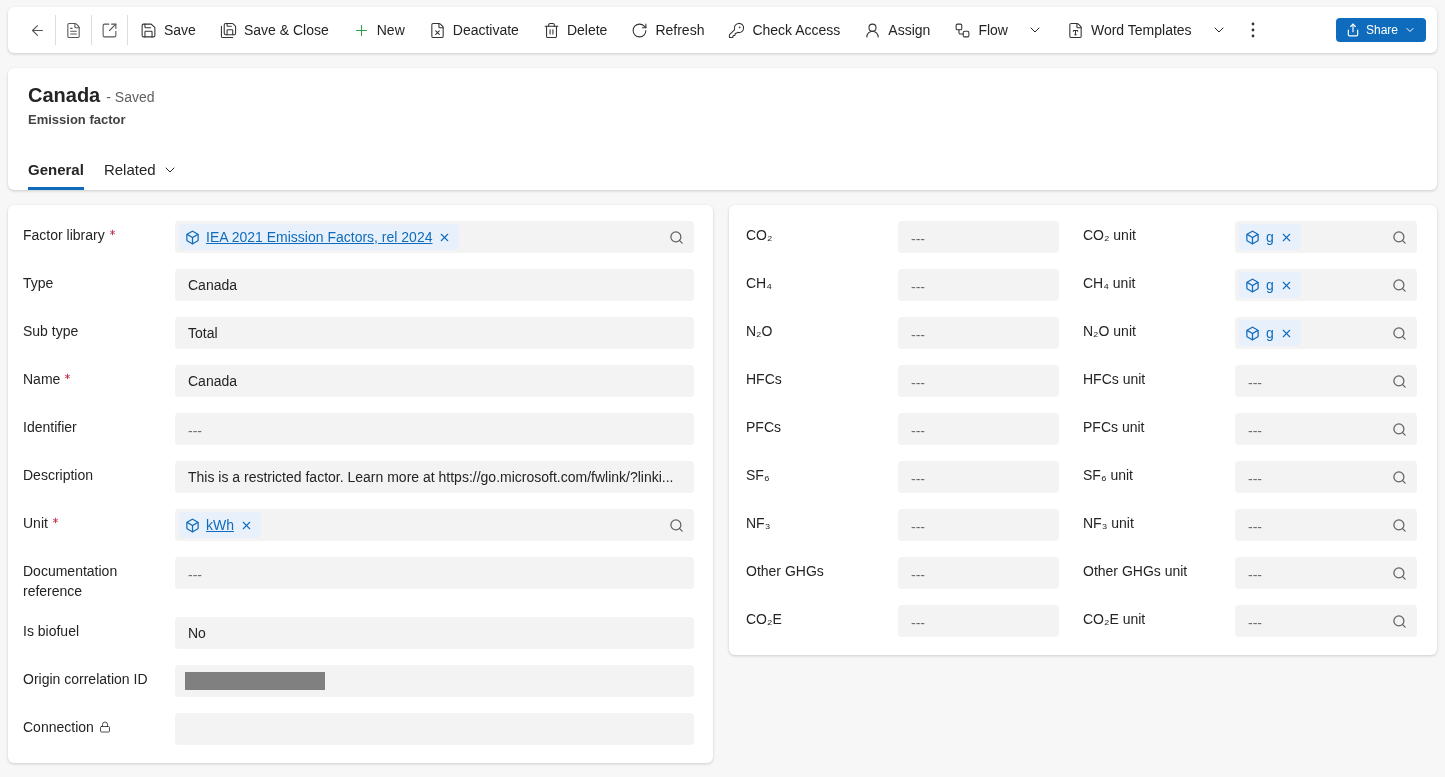 This screenshot has width=1445, height=777. What do you see at coordinates (1114, 619) in the screenshot?
I see `field-label: CO₂E unit` at bounding box center [1114, 619].